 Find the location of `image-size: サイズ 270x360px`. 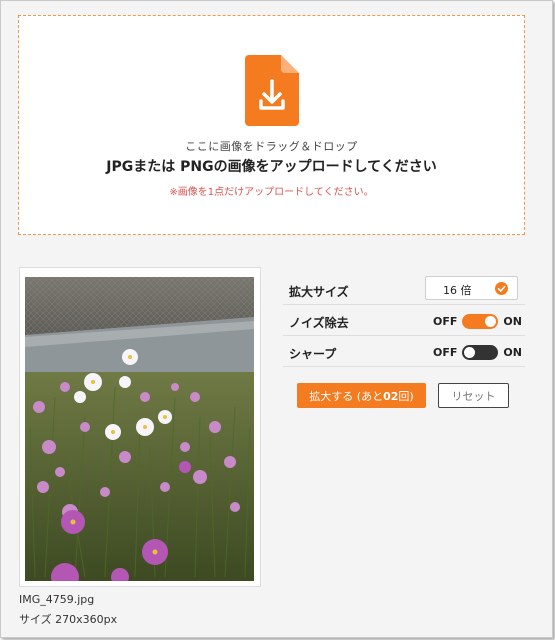

image-size: サイズ 270x360px is located at coordinates (68, 619).